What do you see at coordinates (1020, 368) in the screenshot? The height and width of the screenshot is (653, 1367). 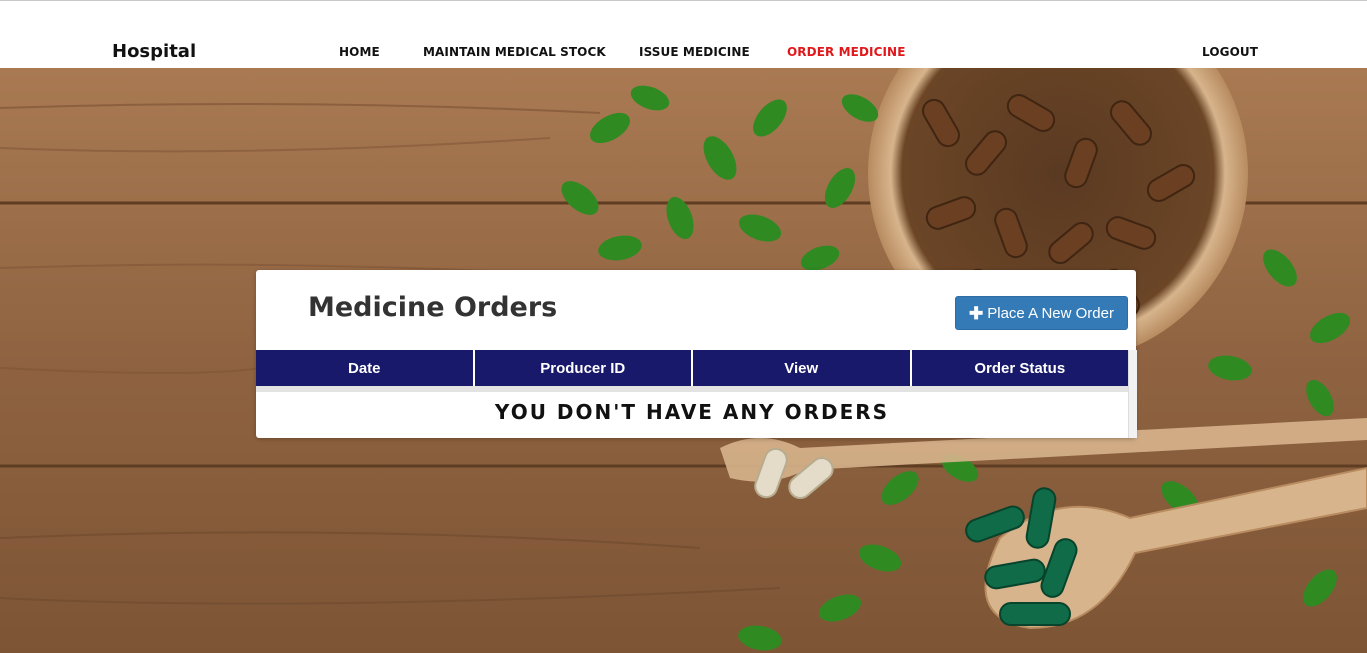 I see `column-order-status: Order Status` at bounding box center [1020, 368].